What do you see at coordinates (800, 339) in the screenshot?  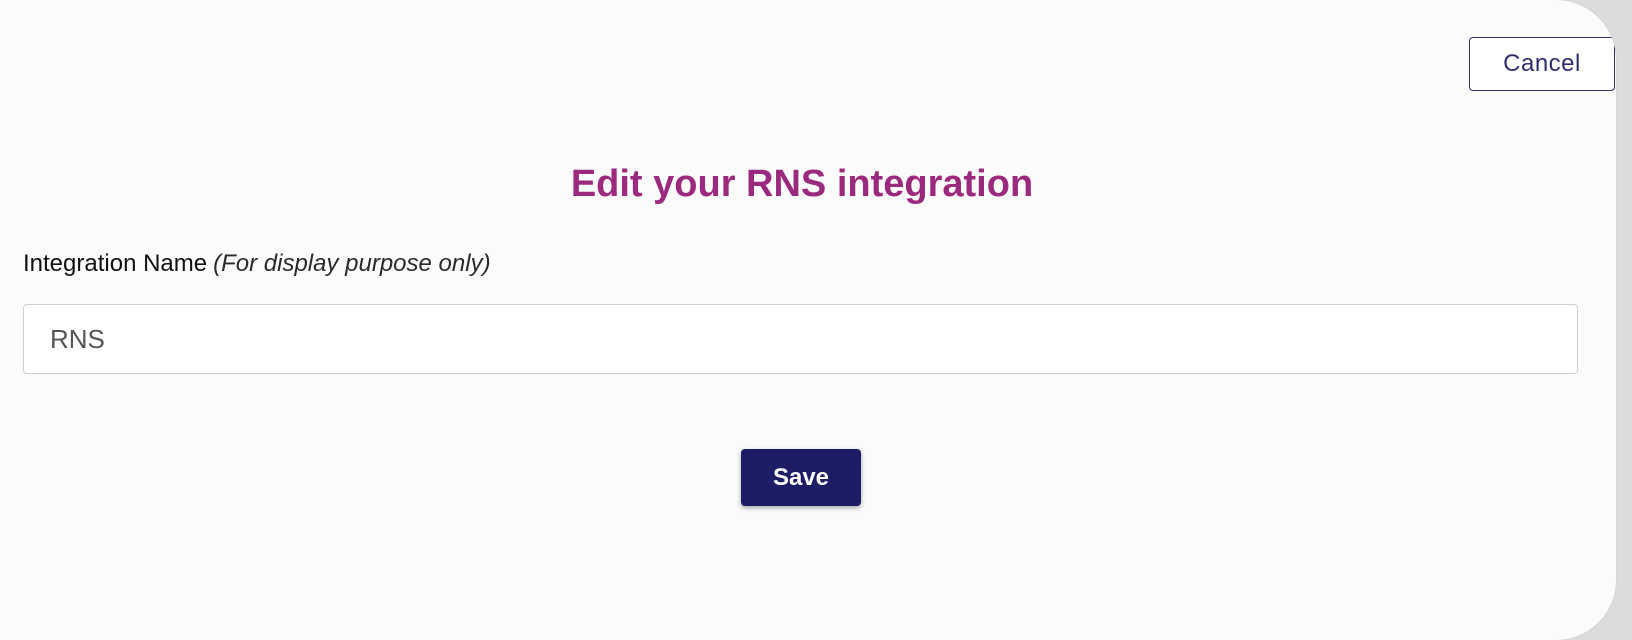 I see `integration-name-input` at bounding box center [800, 339].